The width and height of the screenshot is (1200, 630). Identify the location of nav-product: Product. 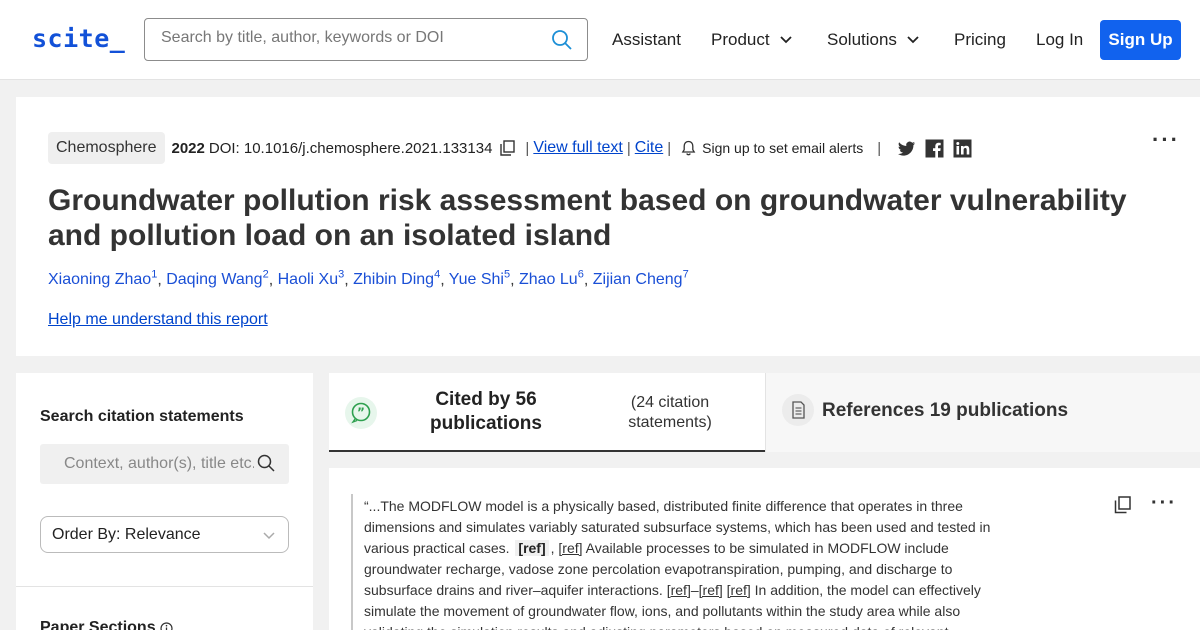
(751, 40).